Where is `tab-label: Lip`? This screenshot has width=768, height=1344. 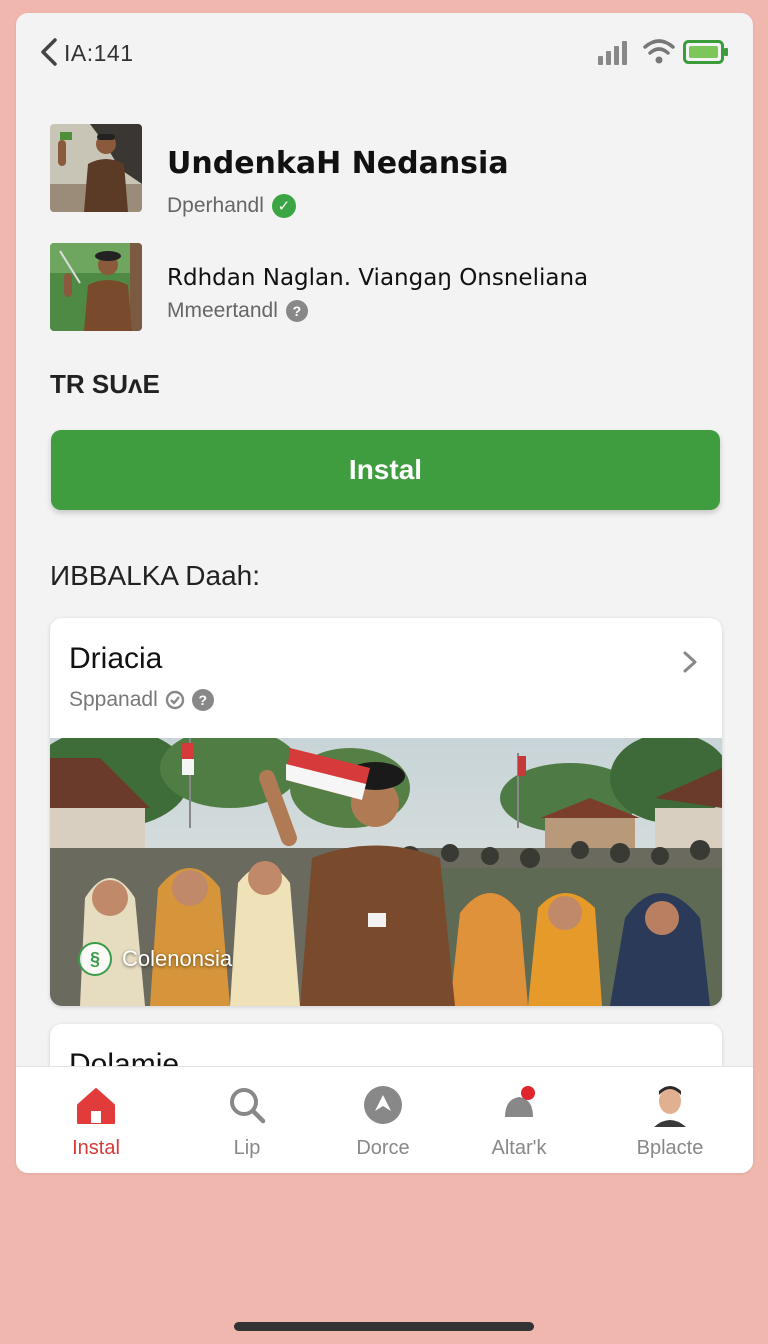 tab-label: Lip is located at coordinates (247, 1148).